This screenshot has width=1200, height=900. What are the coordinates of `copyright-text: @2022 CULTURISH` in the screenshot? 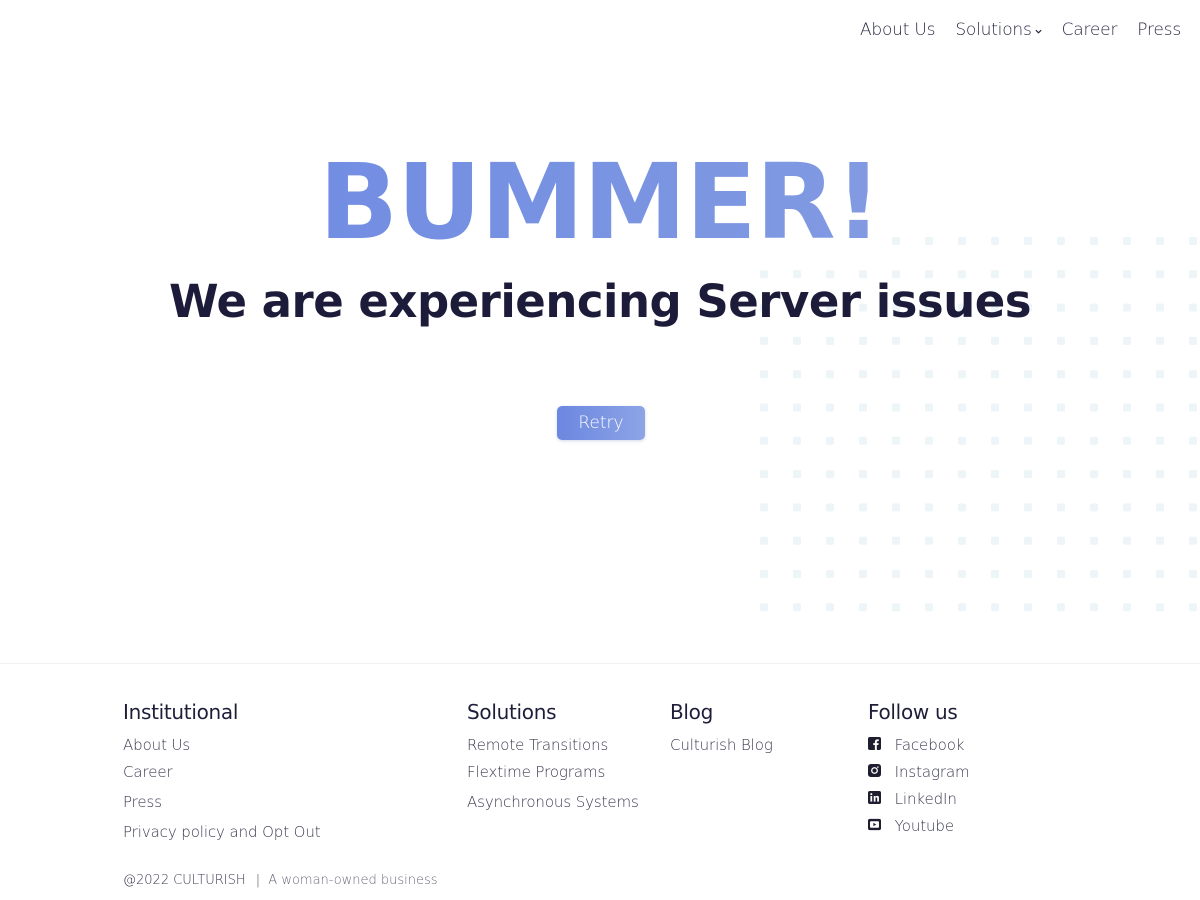 It's located at (184, 880).